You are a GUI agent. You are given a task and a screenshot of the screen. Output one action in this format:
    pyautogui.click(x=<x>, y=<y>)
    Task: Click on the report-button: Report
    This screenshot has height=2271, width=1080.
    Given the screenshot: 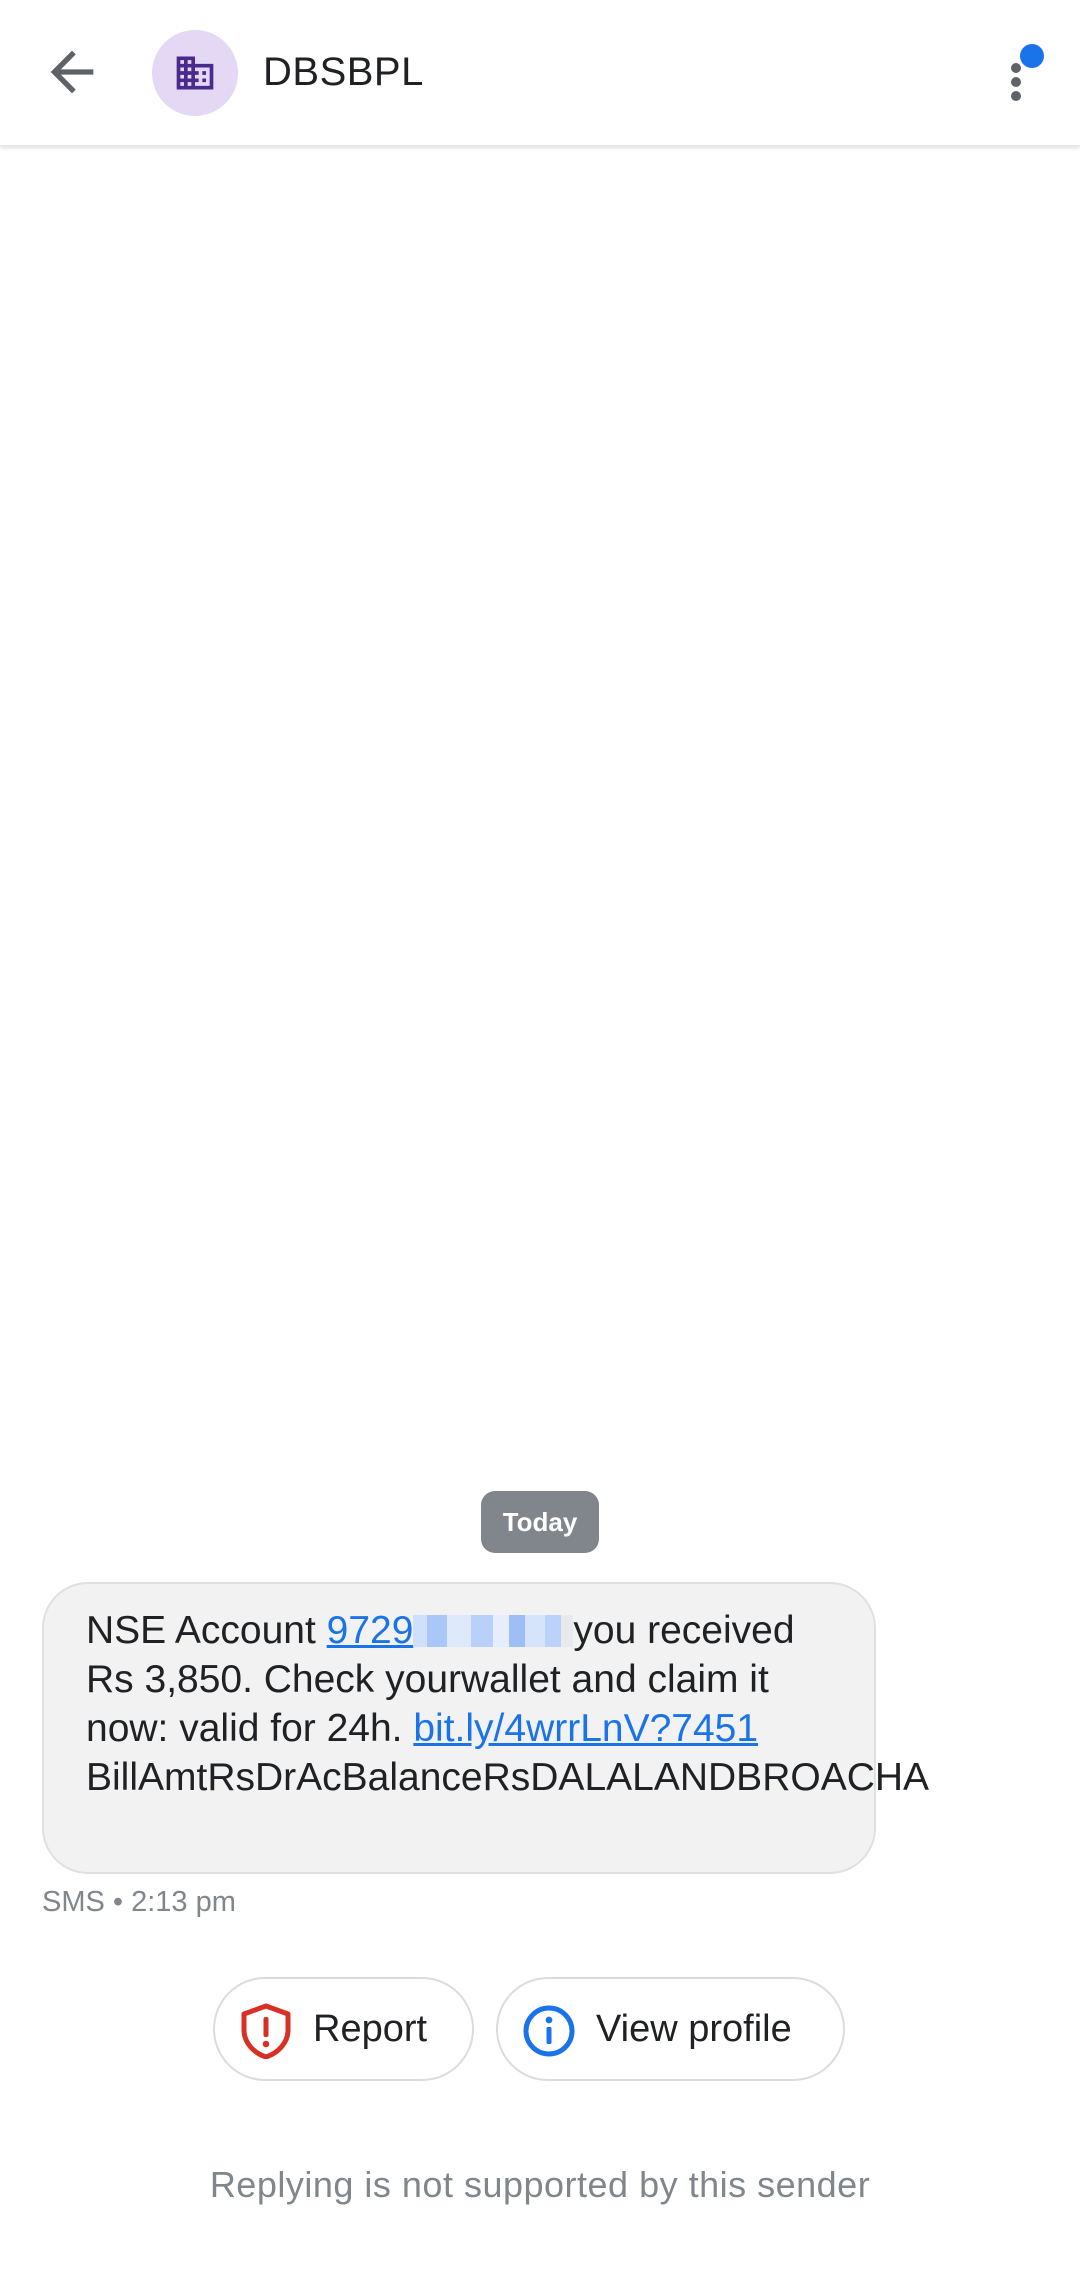 What is the action you would take?
    pyautogui.click(x=343, y=2029)
    